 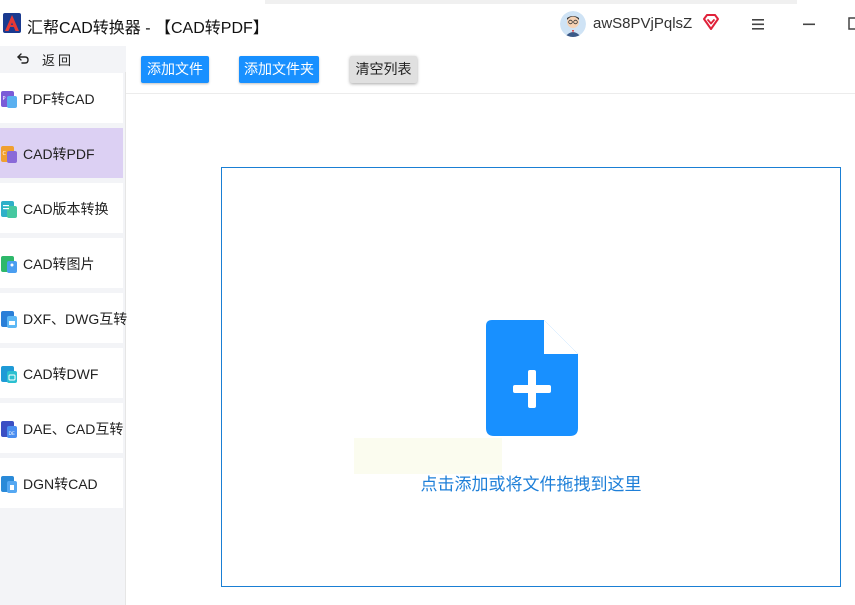 I want to click on dgn-to-cad-icon, so click(x=9, y=484).